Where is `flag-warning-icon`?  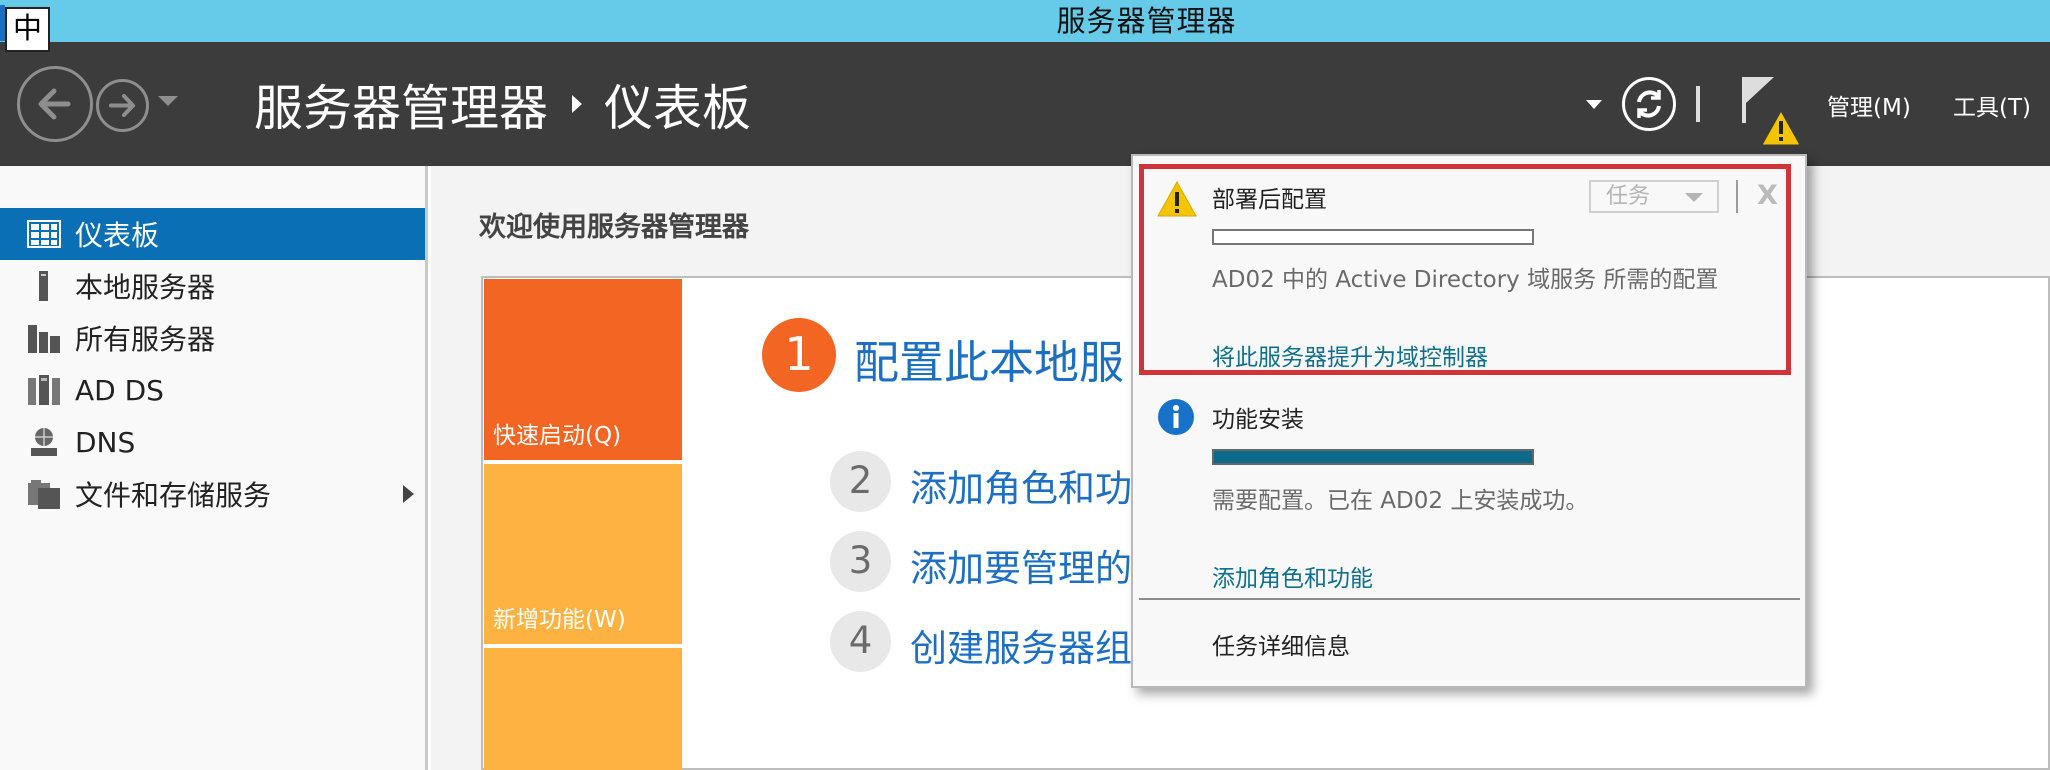
flag-warning-icon is located at coordinates (1771, 111).